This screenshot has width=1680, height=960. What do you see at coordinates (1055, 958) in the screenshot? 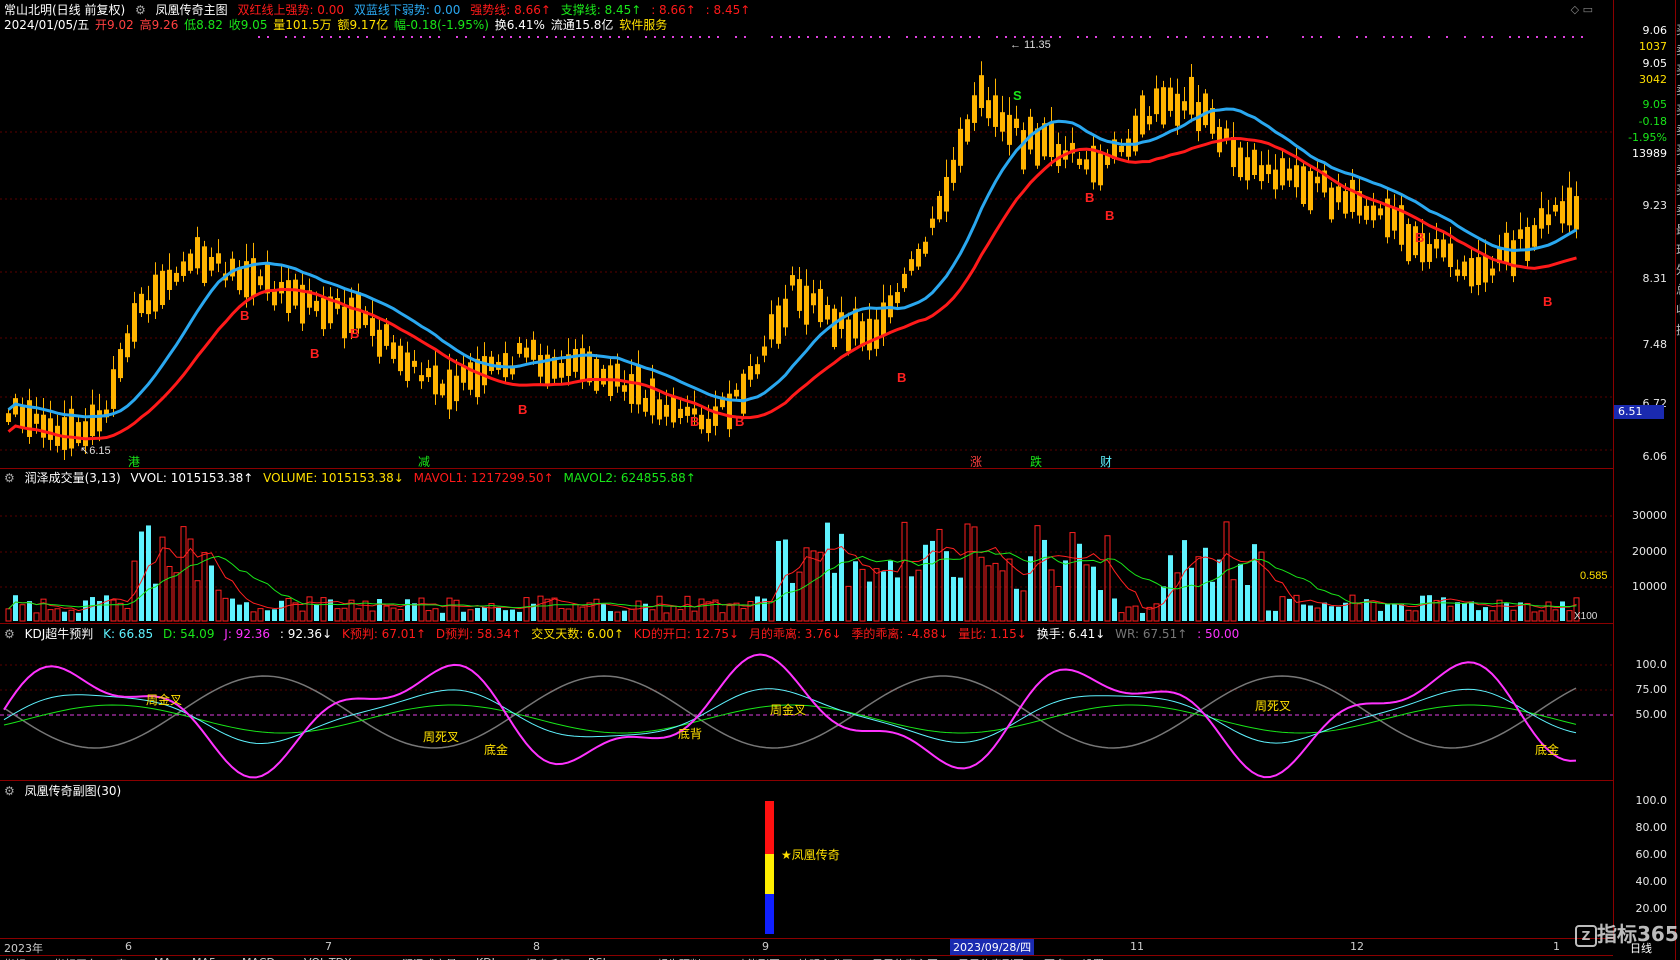
I see `tab-16: 更多` at bounding box center [1055, 958].